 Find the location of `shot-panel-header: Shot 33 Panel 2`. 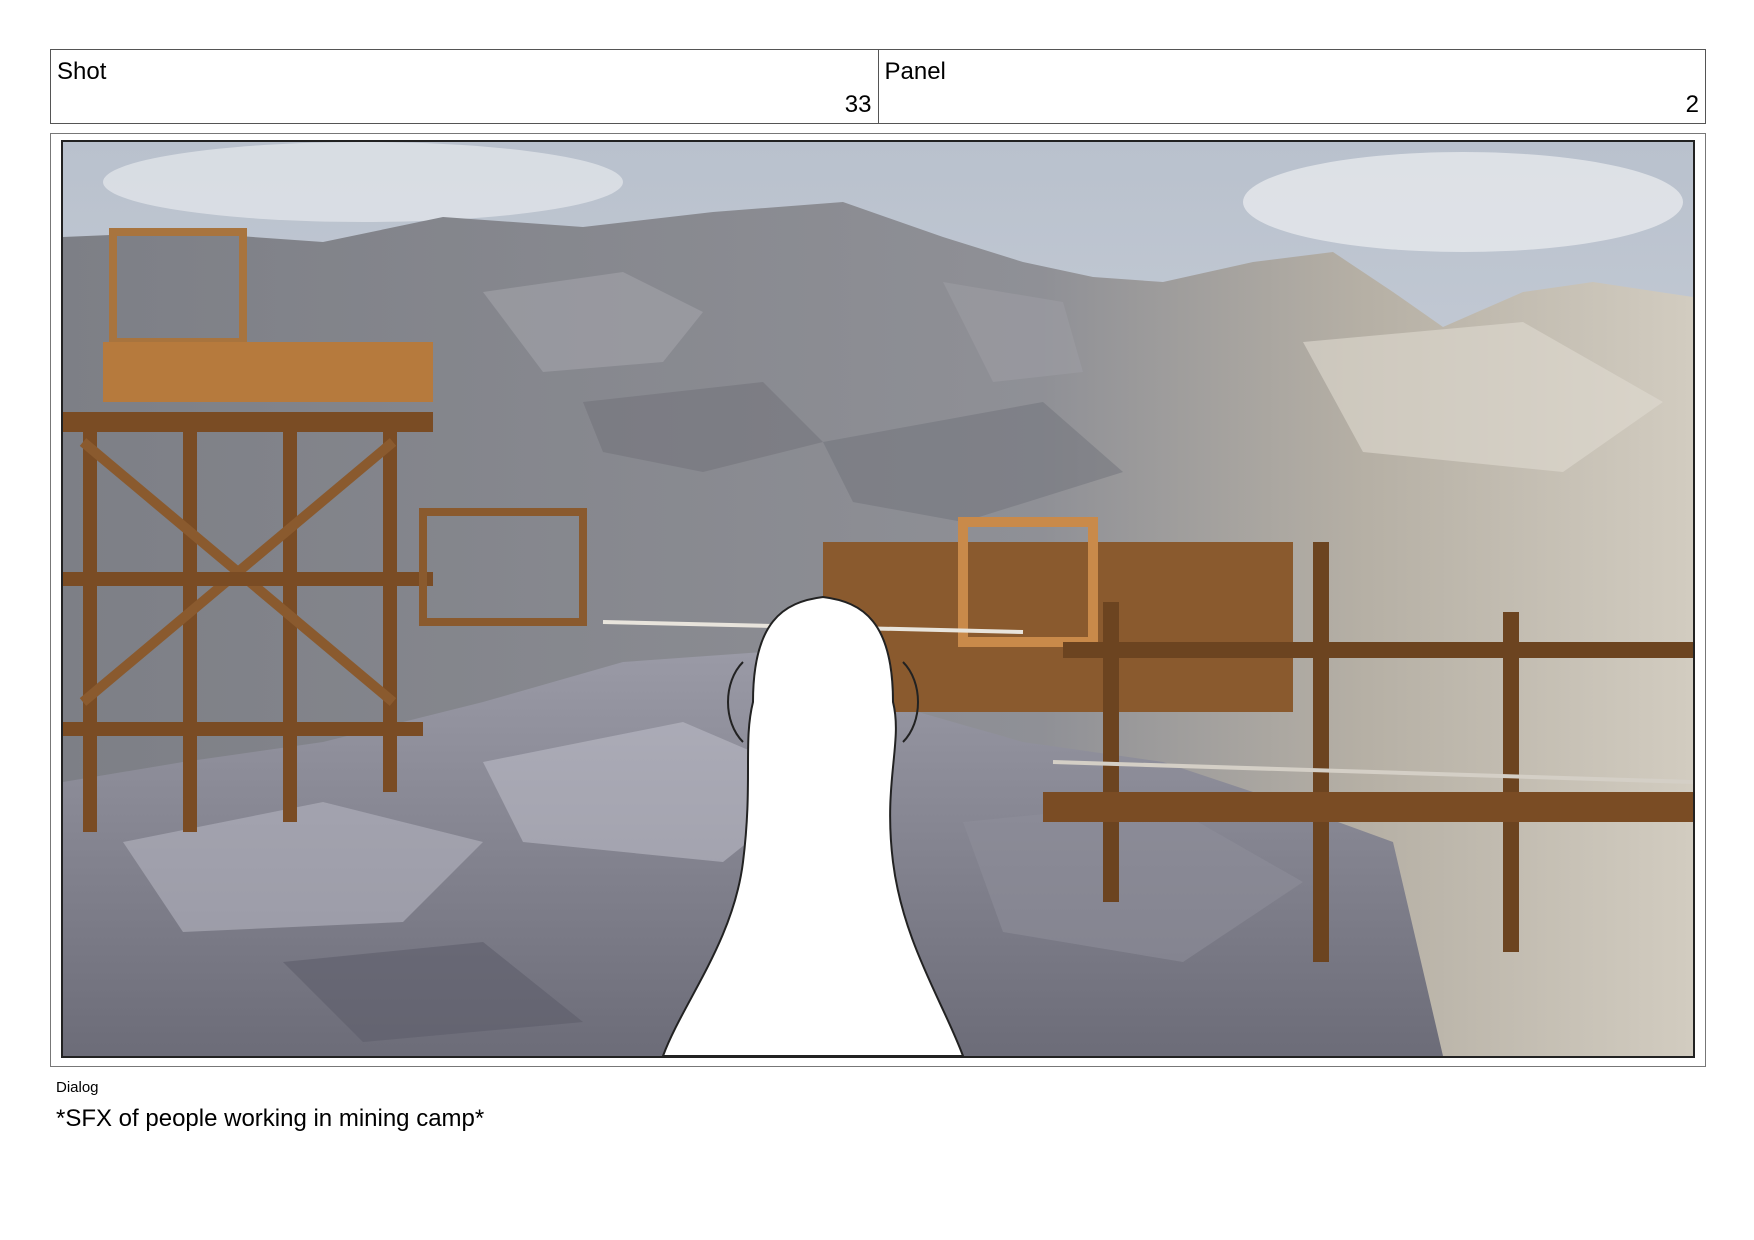

shot-panel-header: Shot 33 Panel 2 is located at coordinates (878, 86).